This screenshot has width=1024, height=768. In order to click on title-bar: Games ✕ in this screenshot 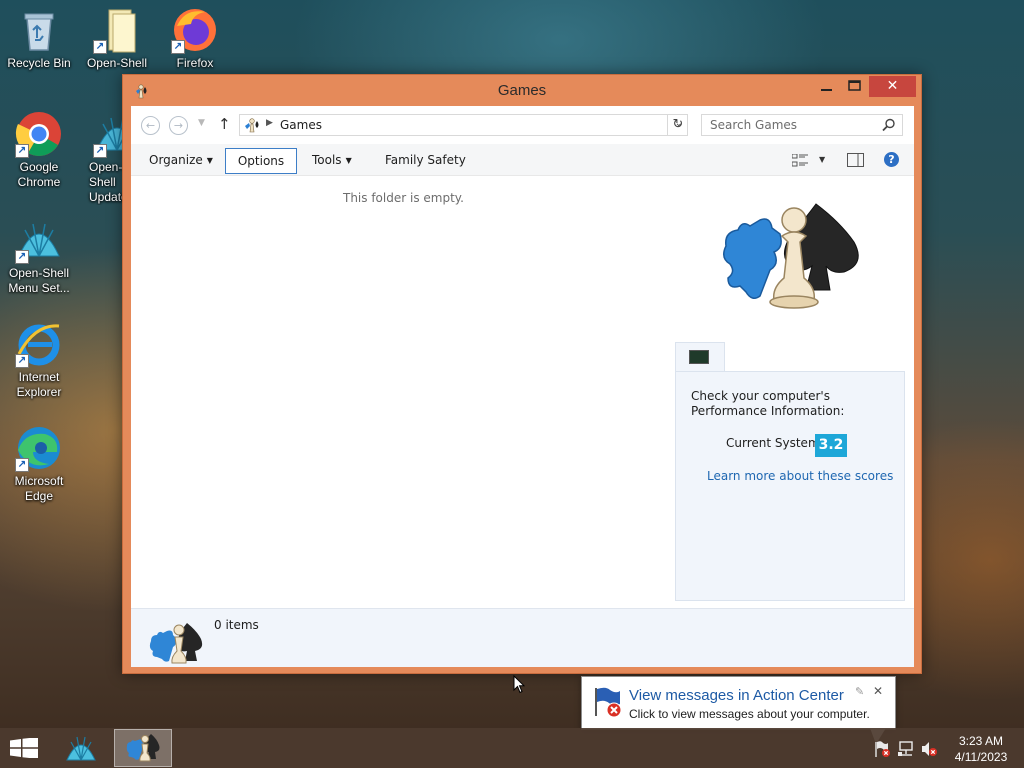, I will do `click(522, 91)`.